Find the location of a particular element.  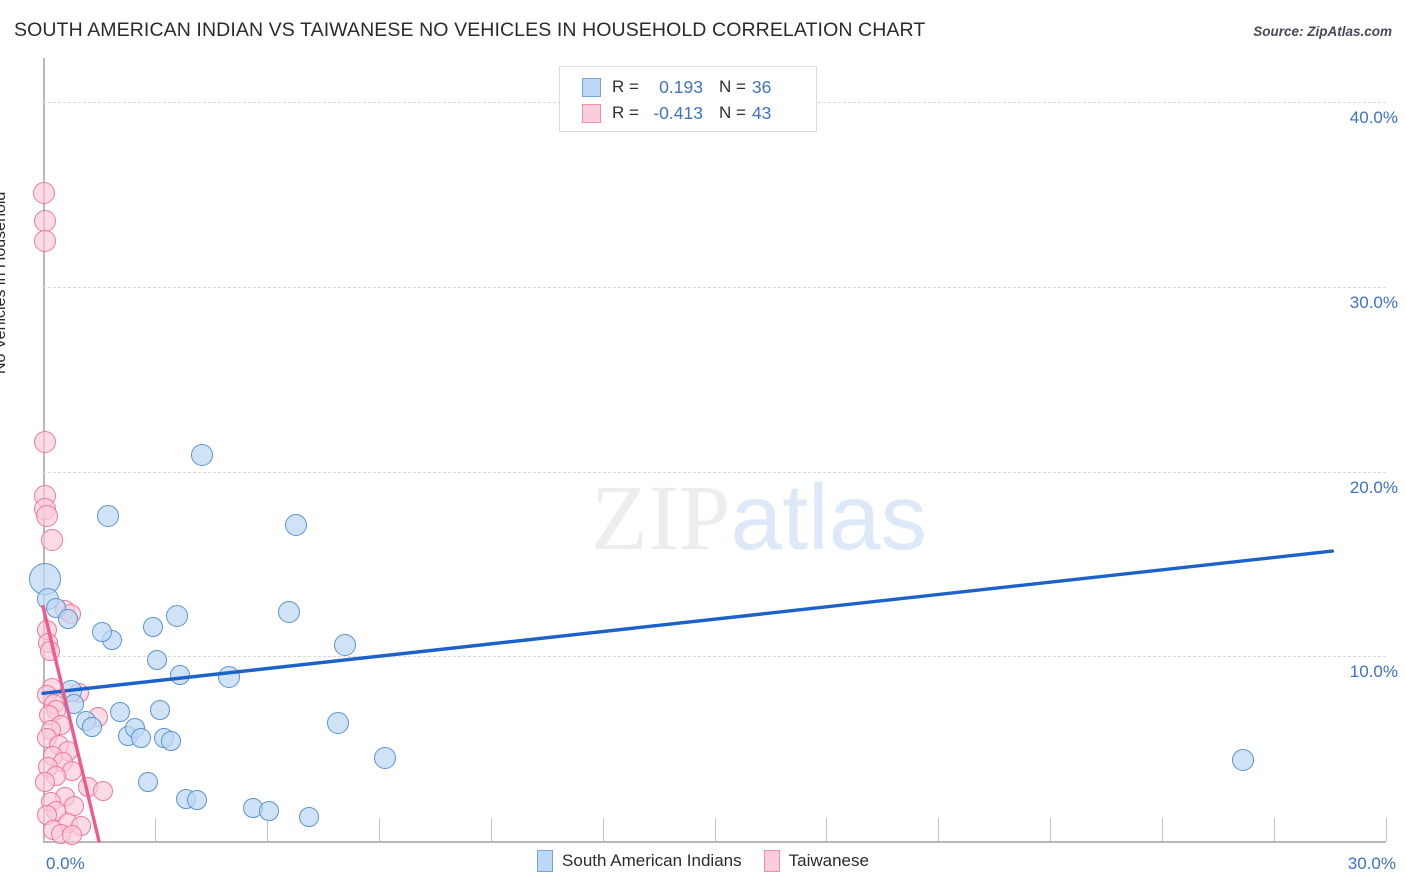

stats-n-label-blue: N = is located at coordinates (732, 86).